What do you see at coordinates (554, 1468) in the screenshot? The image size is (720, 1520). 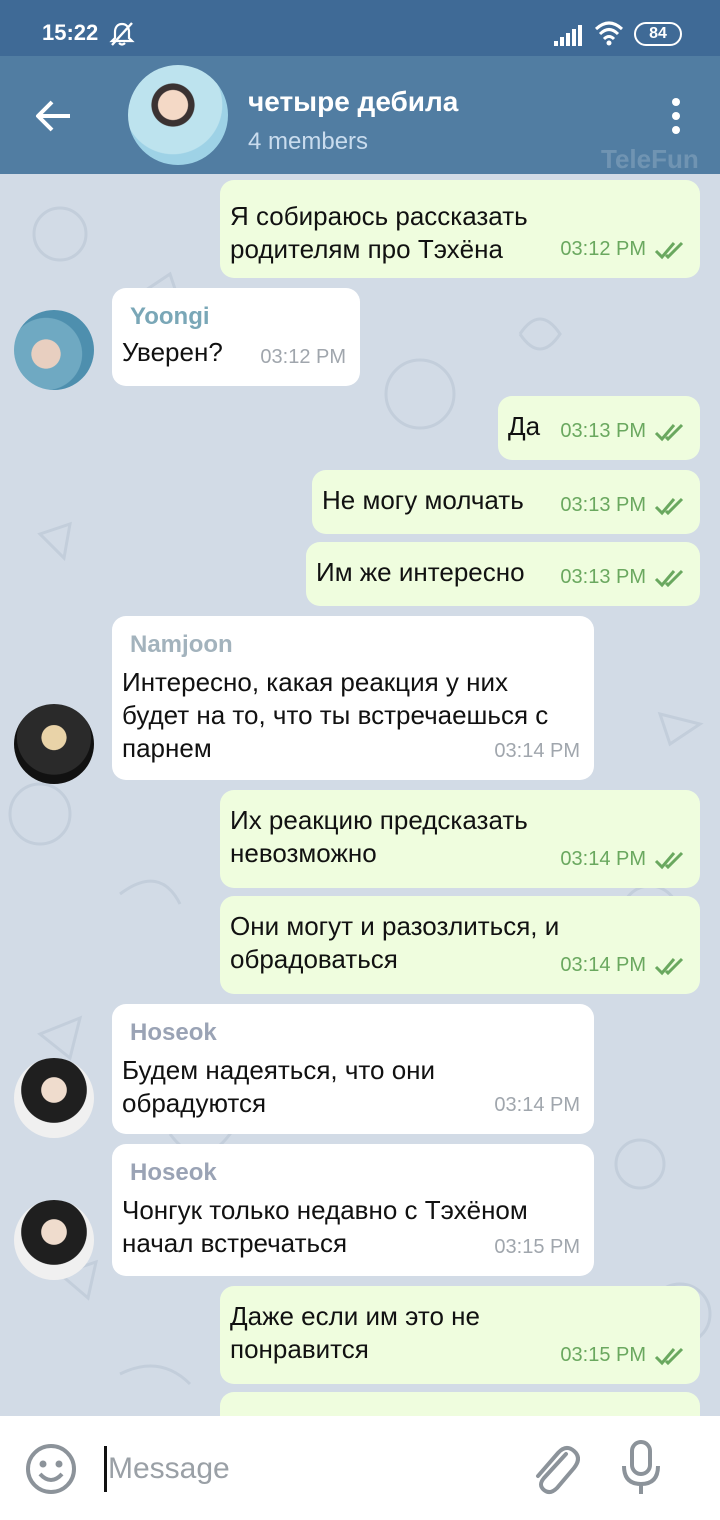 I see `paperclip-icon` at bounding box center [554, 1468].